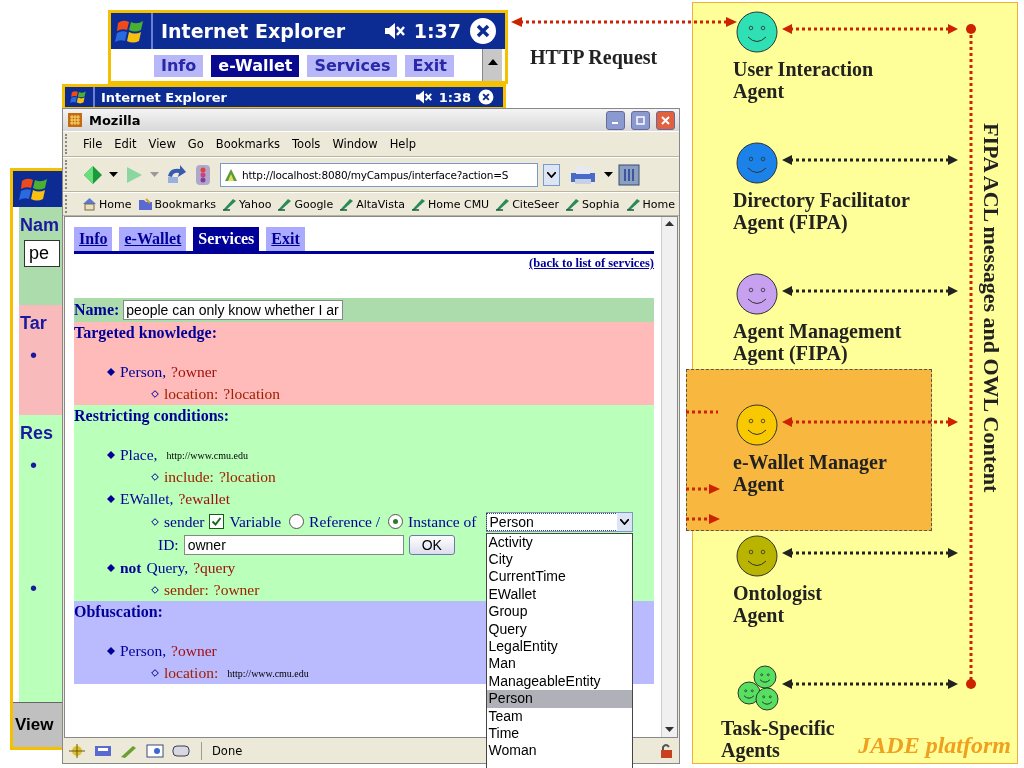 The image size is (1024, 768). I want to click on dropdown-option: City, so click(559, 559).